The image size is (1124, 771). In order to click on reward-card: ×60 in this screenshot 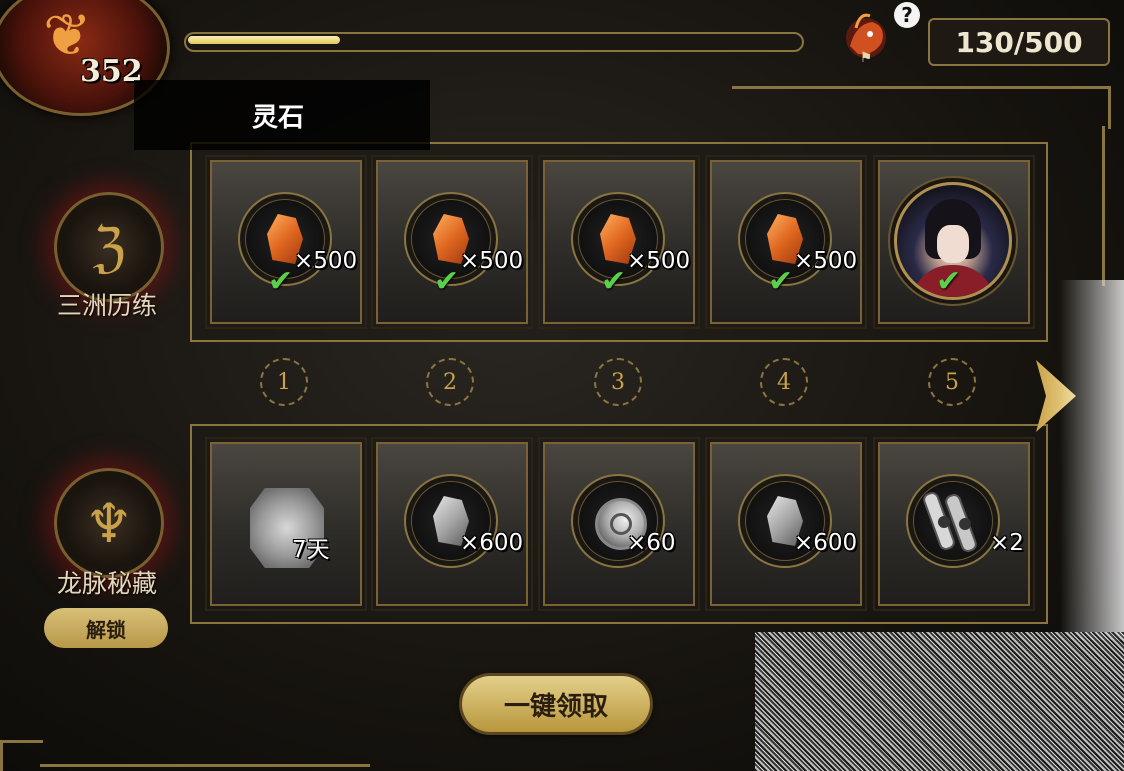, I will do `click(619, 524)`.